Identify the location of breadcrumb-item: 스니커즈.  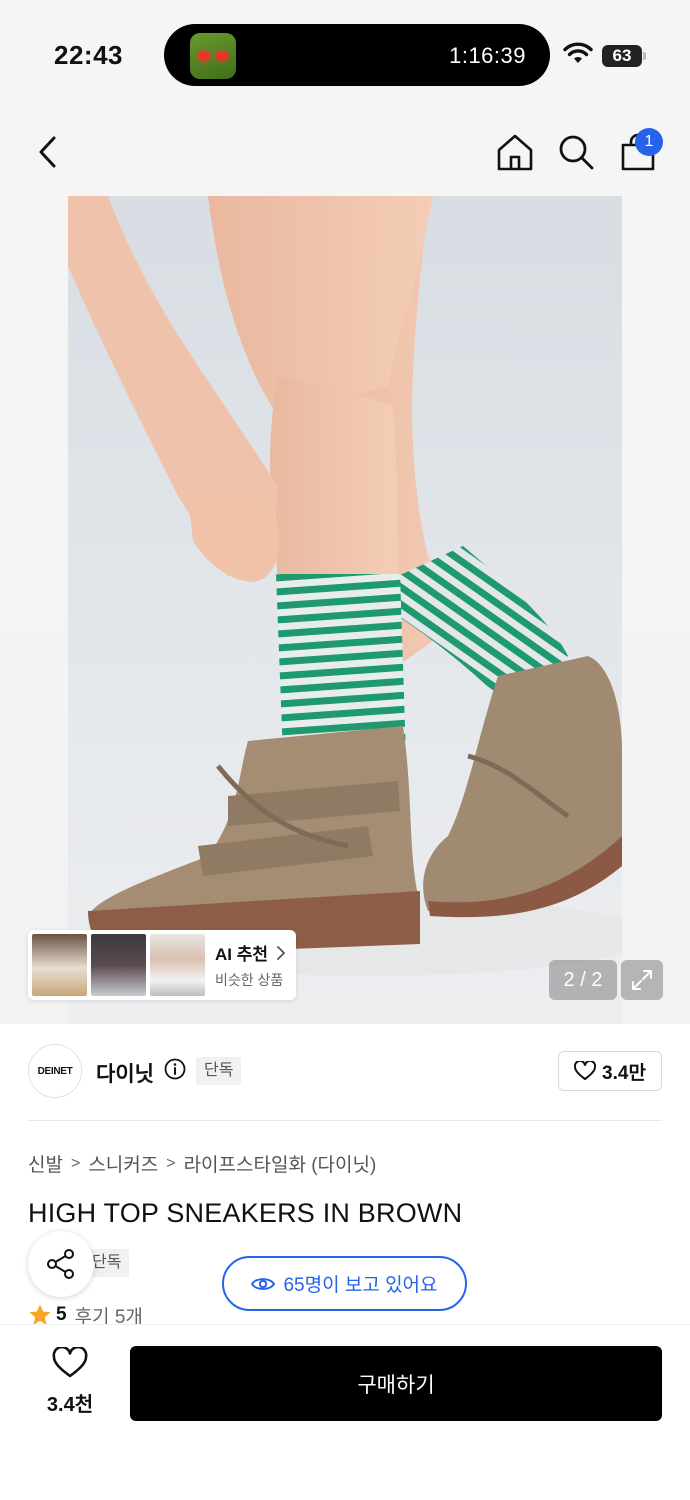
(123, 1163).